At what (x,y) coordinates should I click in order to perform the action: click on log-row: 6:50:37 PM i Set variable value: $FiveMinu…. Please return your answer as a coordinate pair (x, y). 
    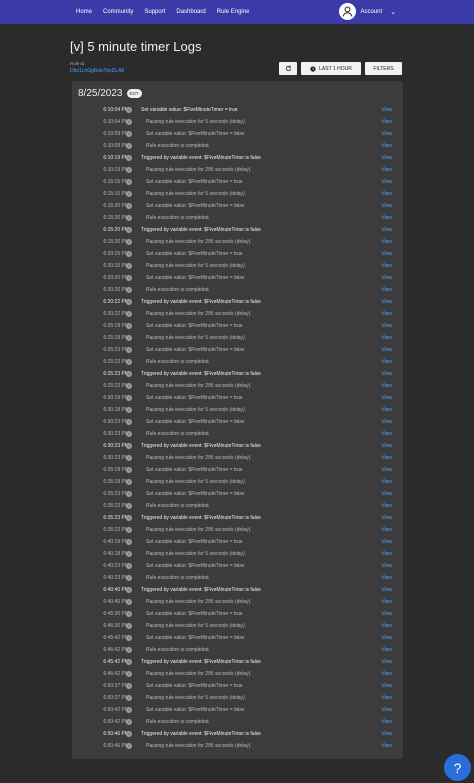
    Looking at the image, I should click on (237, 686).